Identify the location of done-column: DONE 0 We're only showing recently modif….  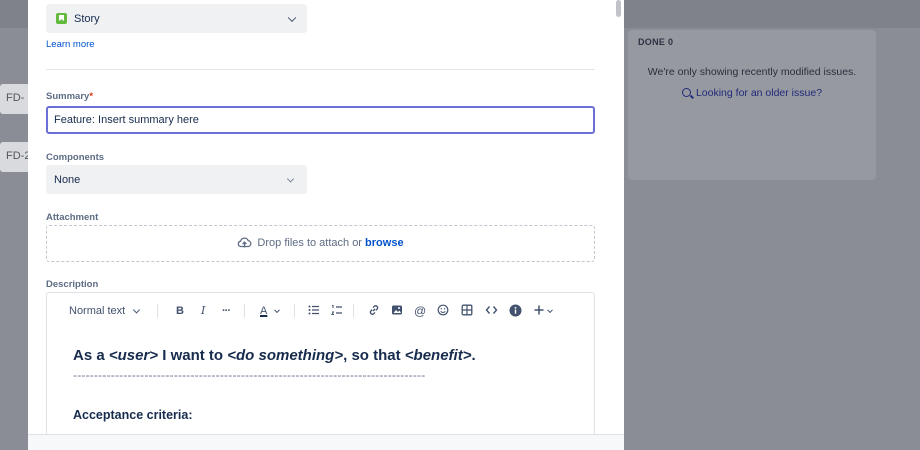
(752, 105).